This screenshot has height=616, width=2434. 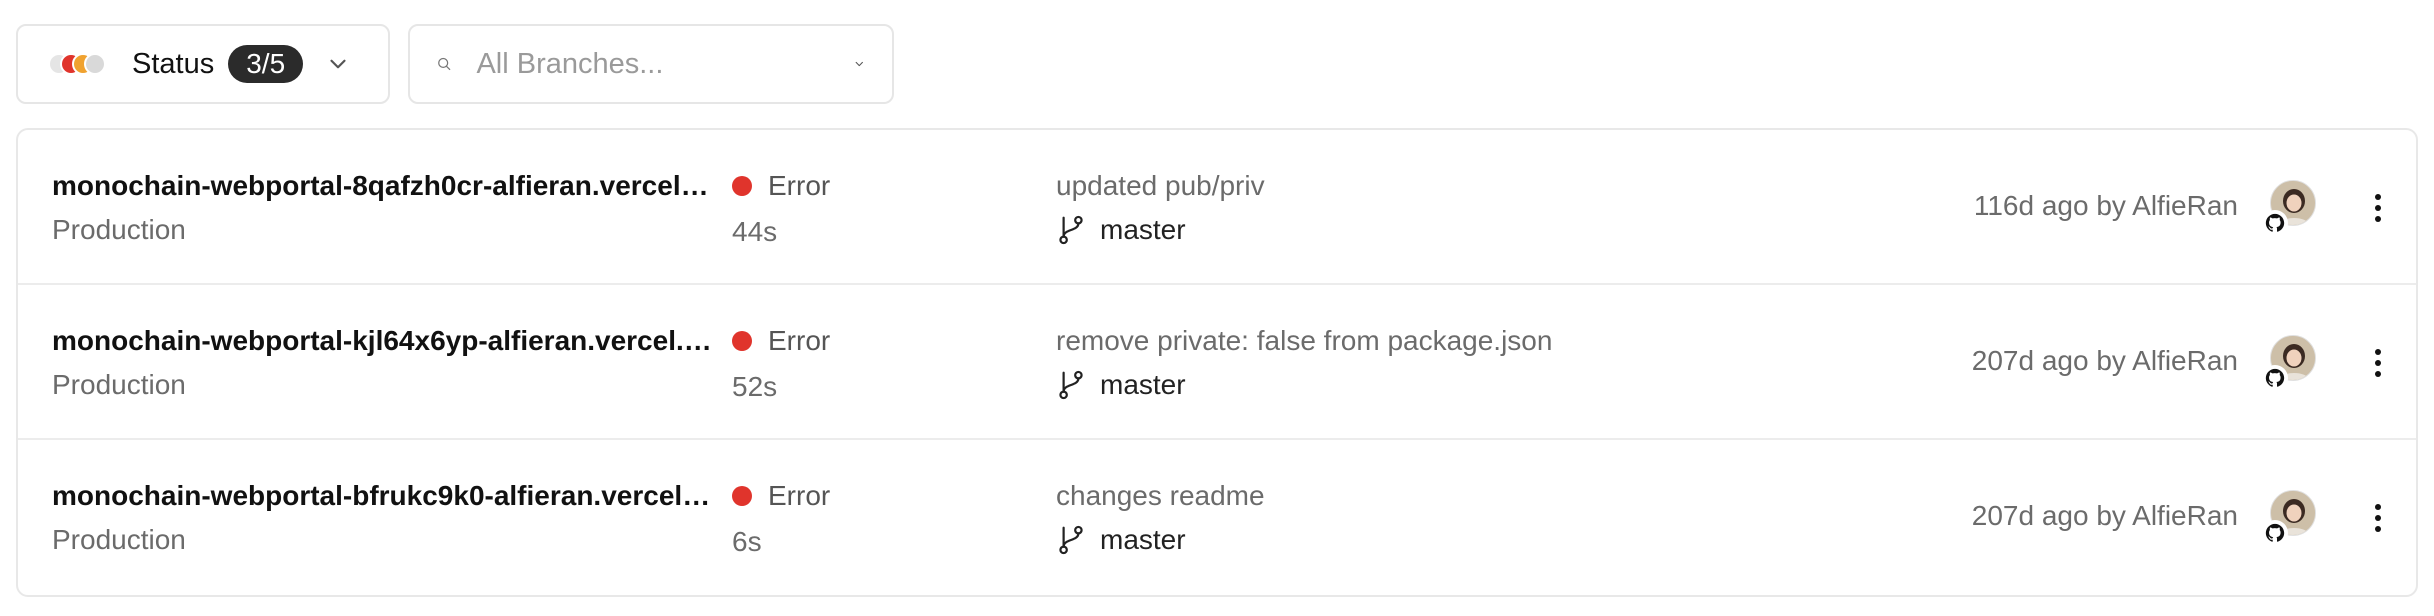 I want to click on build-duration: 44s, so click(x=755, y=231).